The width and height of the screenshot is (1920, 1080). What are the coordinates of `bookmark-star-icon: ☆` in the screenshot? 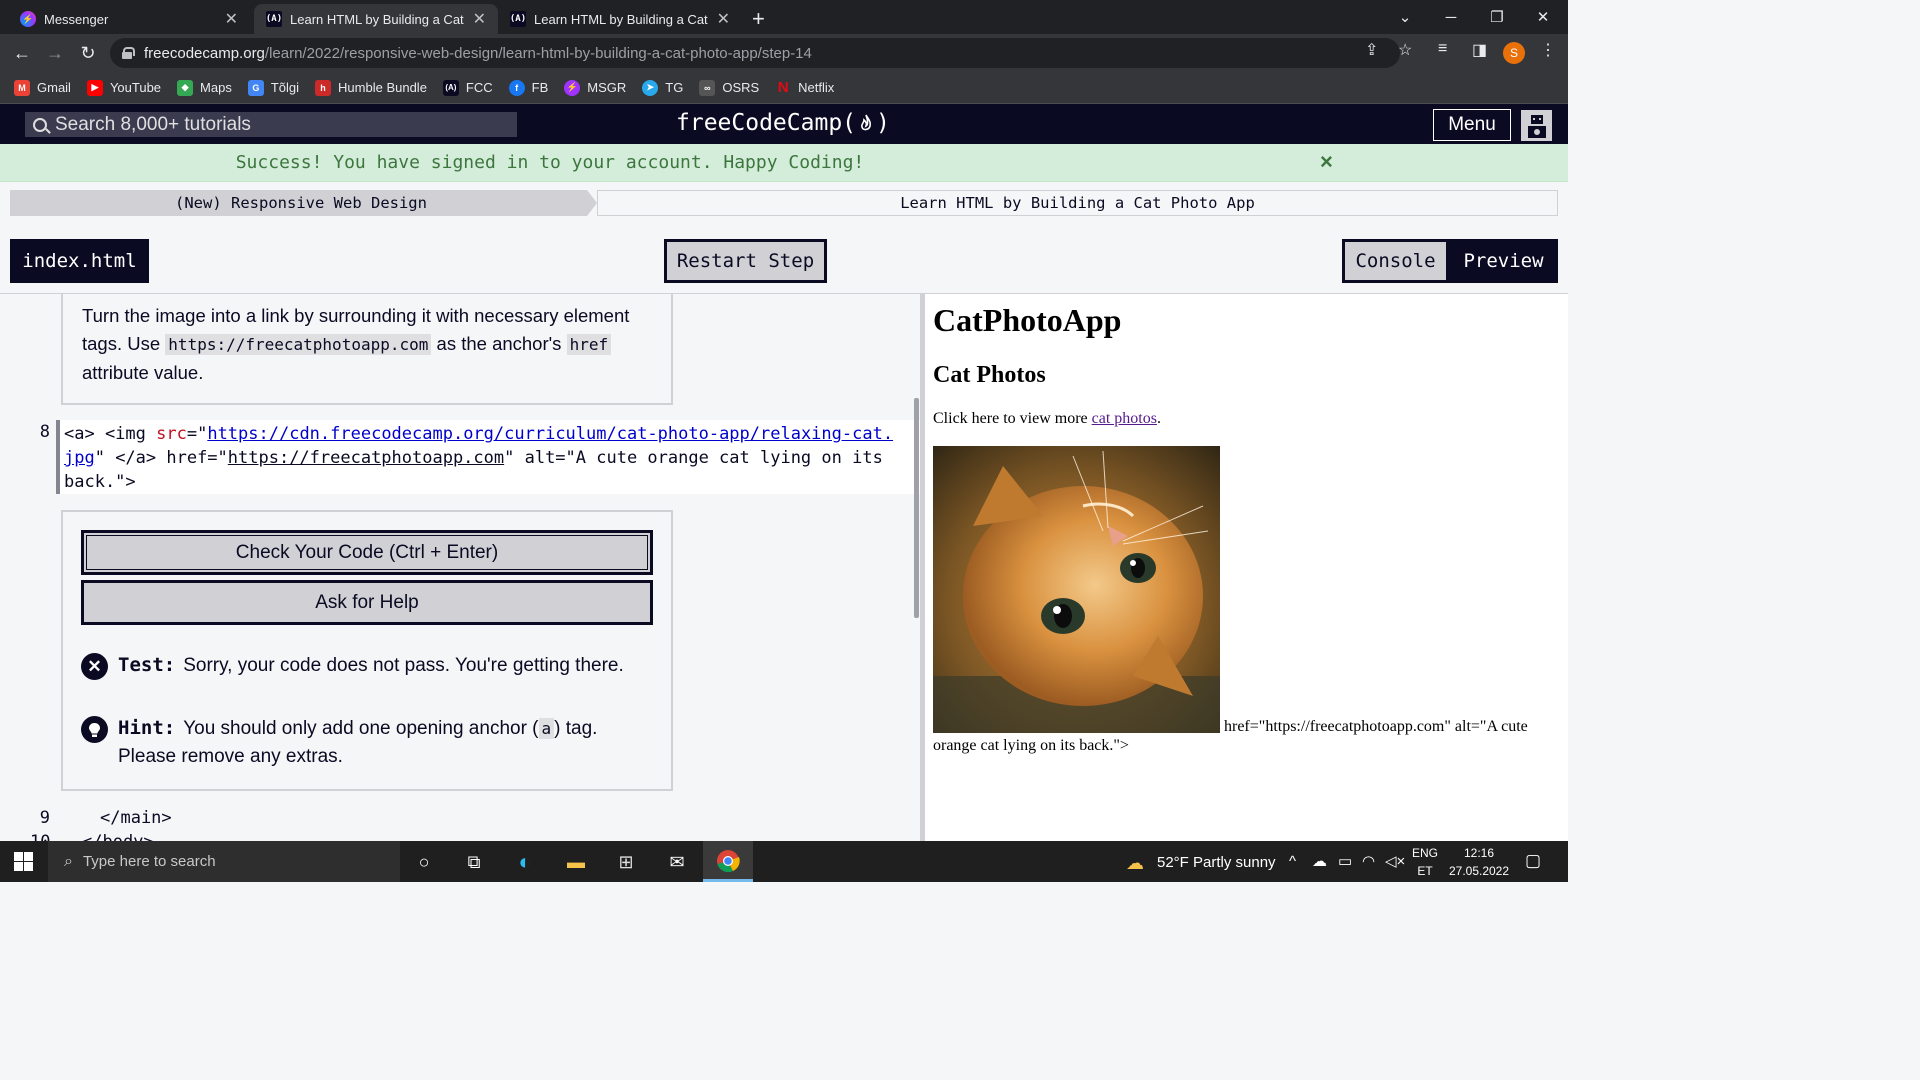 It's located at (1405, 50).